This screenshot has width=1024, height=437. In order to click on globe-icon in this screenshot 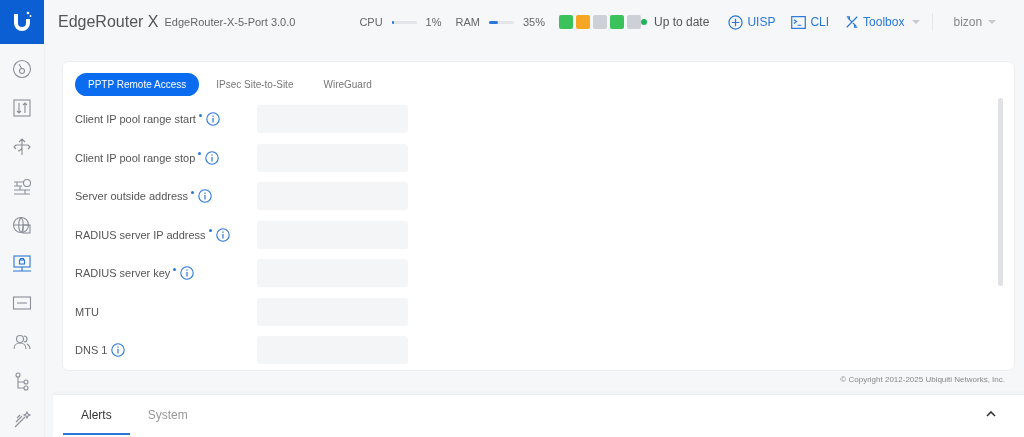, I will do `click(22, 225)`.